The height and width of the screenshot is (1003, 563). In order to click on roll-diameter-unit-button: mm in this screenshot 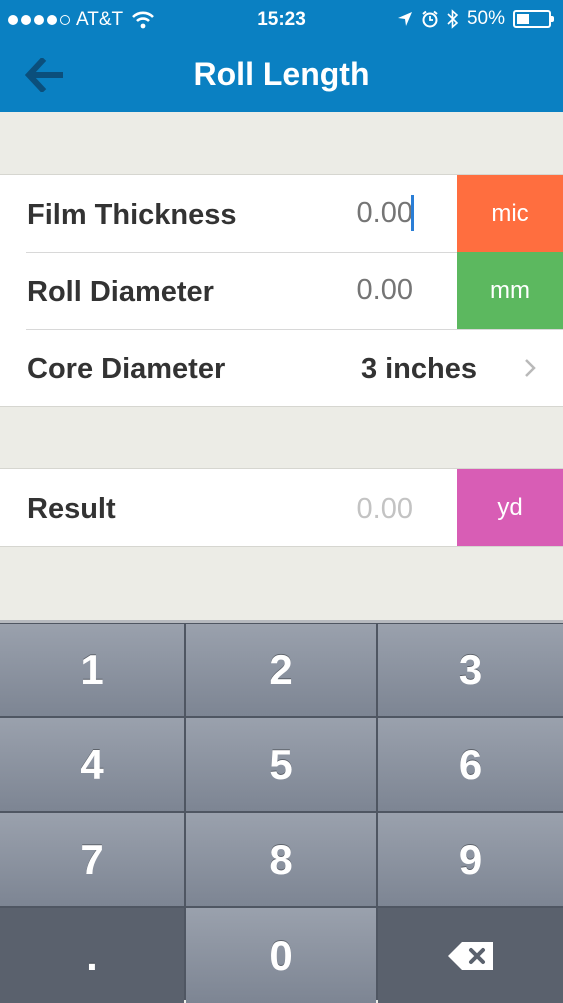, I will do `click(510, 290)`.